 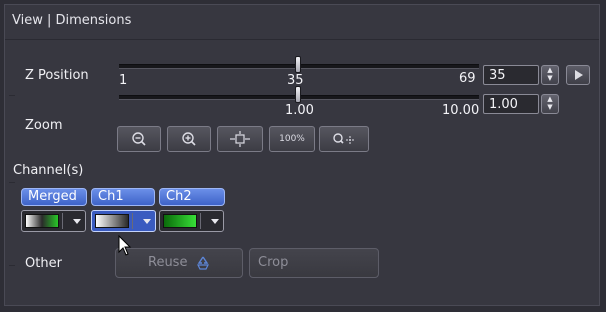 I want to click on zoom-out-icon, so click(x=139, y=139).